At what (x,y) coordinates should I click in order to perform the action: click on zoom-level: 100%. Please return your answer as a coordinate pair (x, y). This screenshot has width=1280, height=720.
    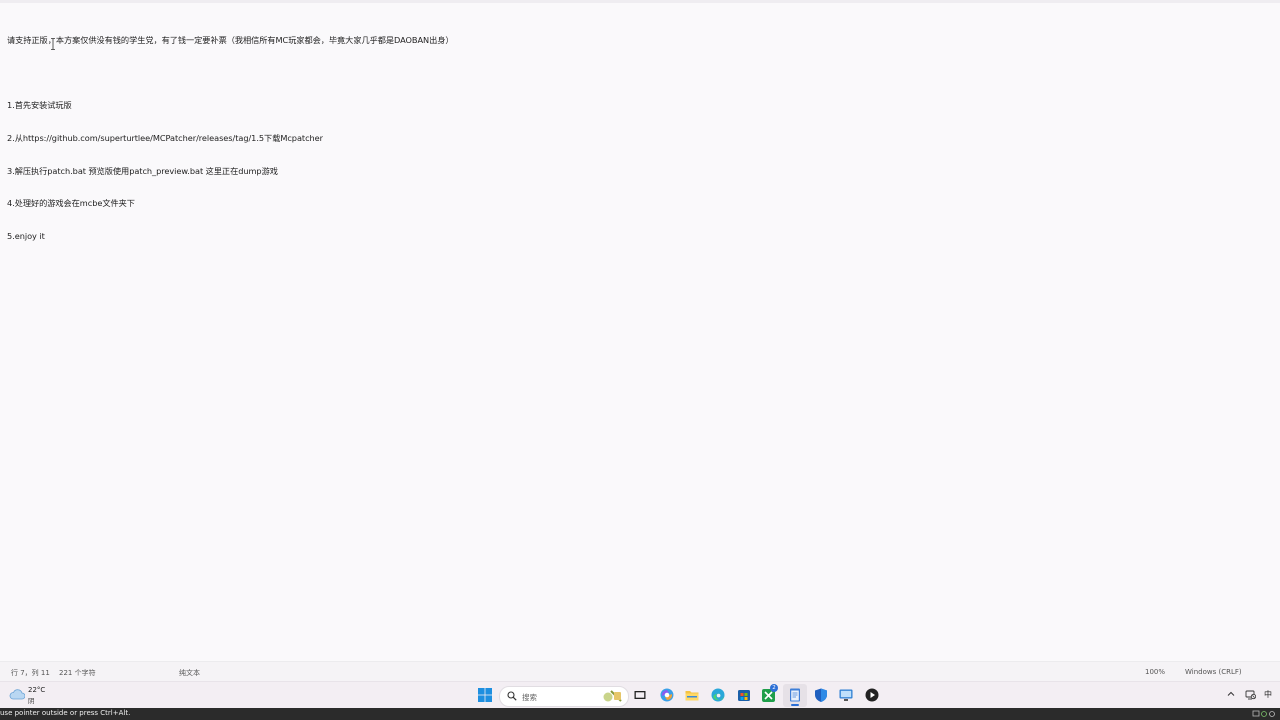
    Looking at the image, I should click on (1155, 672).